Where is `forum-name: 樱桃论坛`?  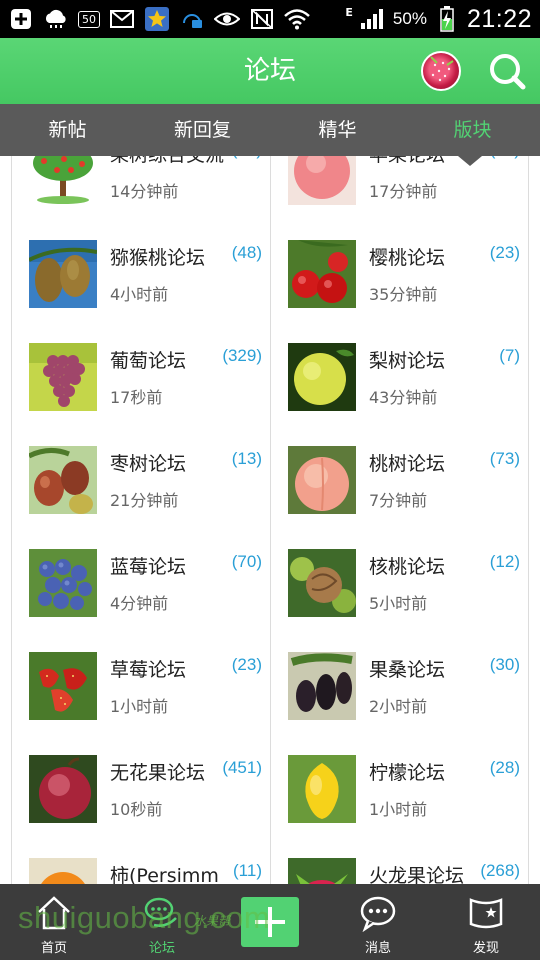 forum-name: 樱桃论坛 is located at coordinates (407, 258).